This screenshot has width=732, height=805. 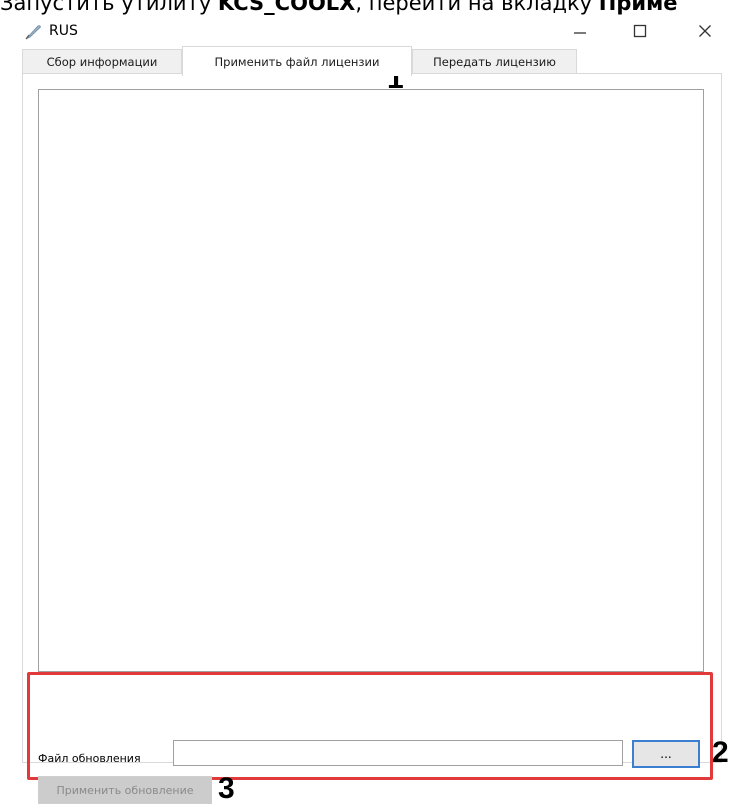 What do you see at coordinates (477, 7) in the screenshot?
I see `instruction-part: , перейти на вкладку` at bounding box center [477, 7].